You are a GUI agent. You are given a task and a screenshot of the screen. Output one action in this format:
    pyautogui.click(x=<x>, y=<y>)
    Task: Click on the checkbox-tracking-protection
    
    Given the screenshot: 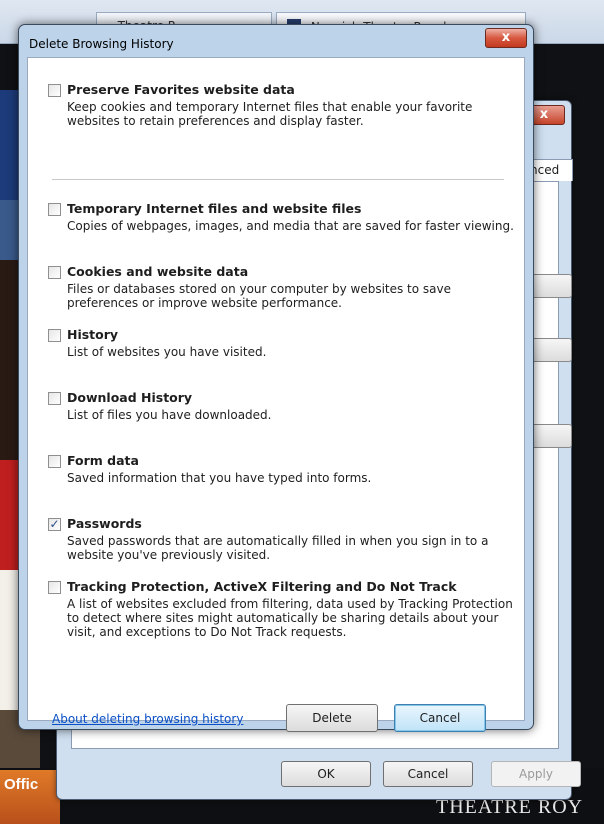 What is the action you would take?
    pyautogui.click(x=54, y=587)
    